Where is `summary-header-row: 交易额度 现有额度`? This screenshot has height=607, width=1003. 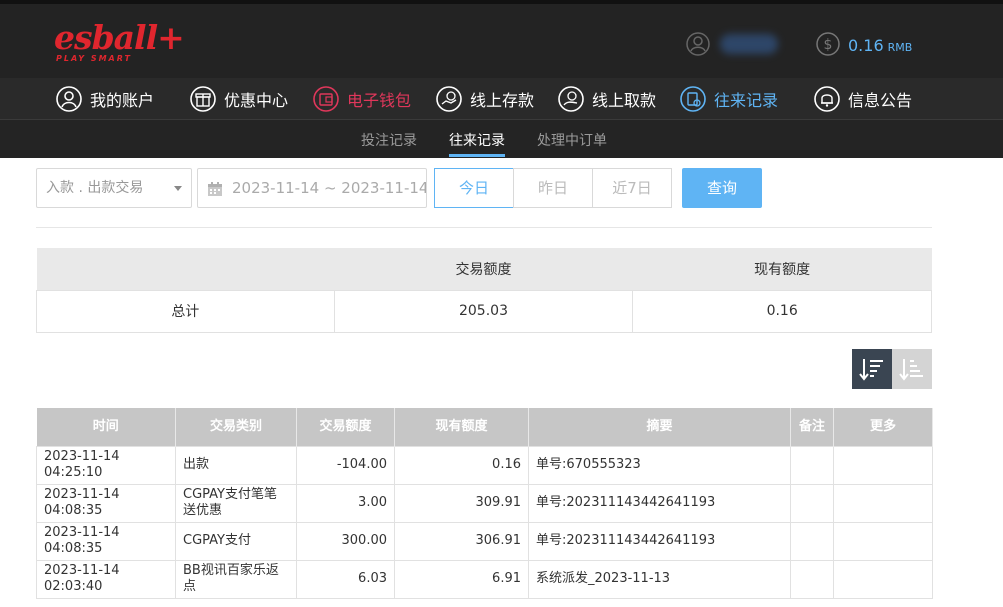 summary-header-row: 交易额度 现有额度 is located at coordinates (484, 269).